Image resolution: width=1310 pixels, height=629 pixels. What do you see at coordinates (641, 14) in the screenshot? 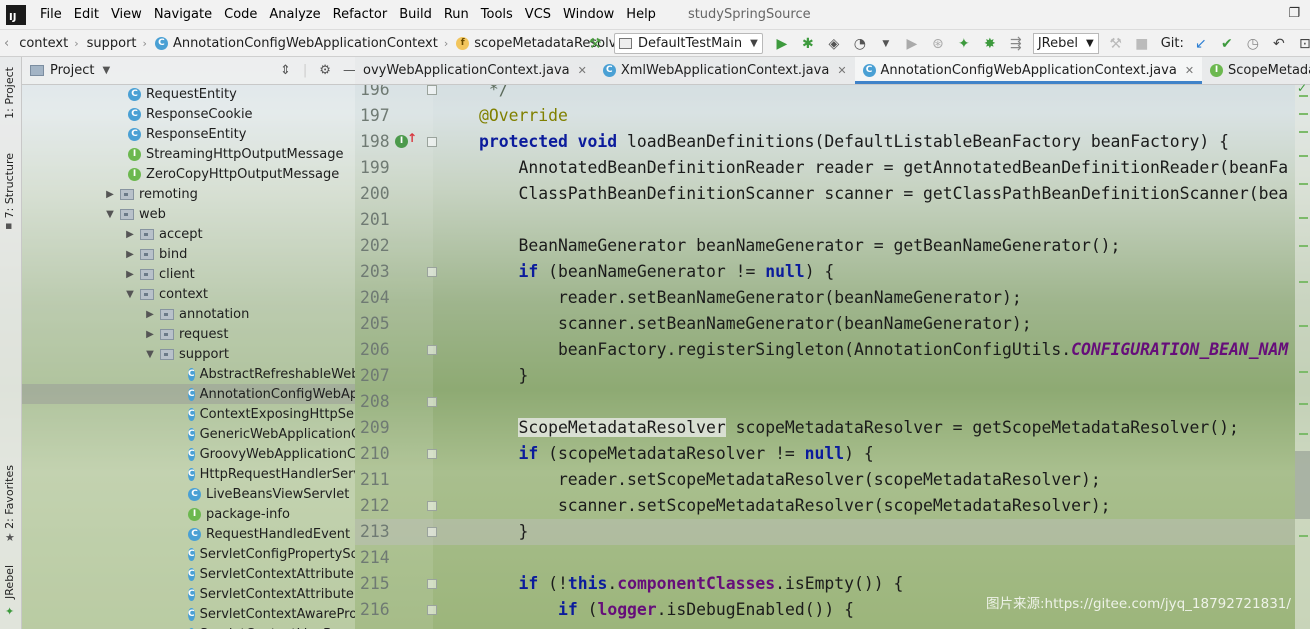
I see `menu-help: Help` at bounding box center [641, 14].